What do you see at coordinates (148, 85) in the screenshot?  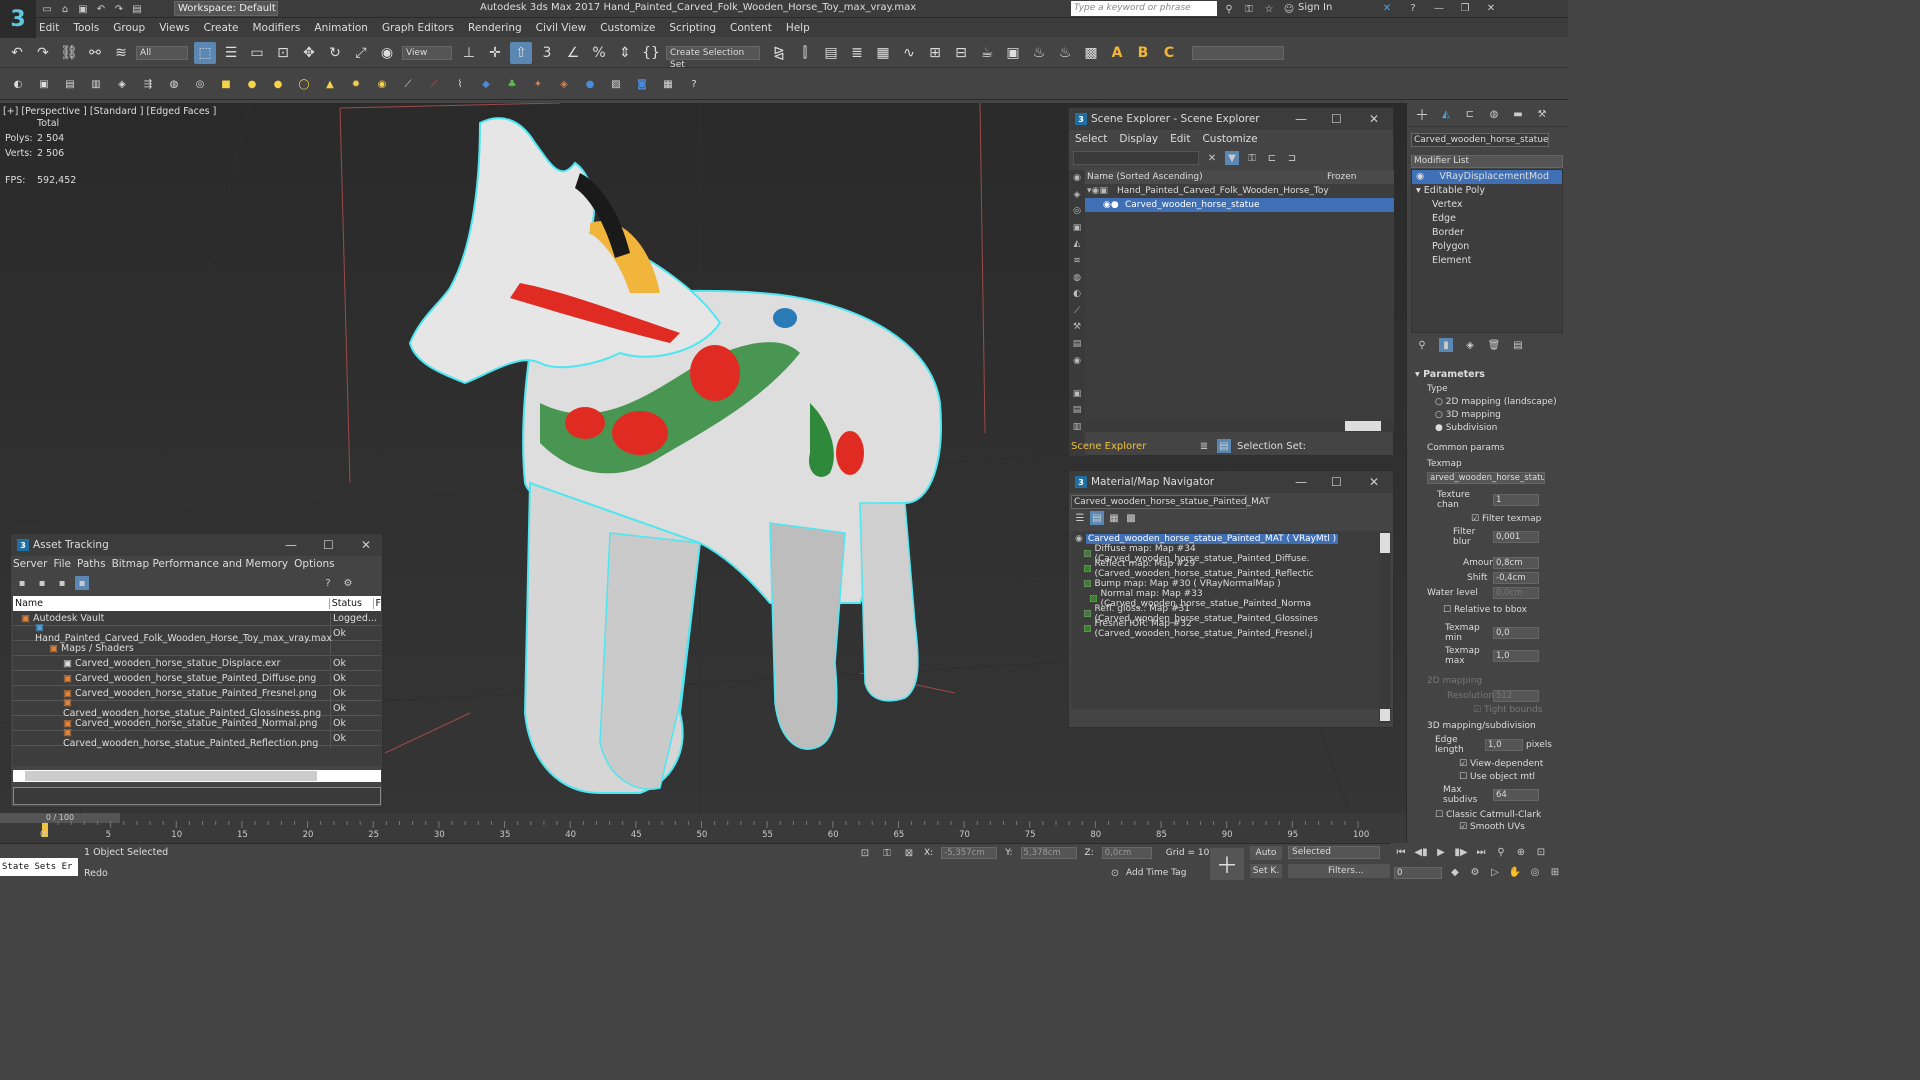 I see `layer-freeze-icon: ⇶` at bounding box center [148, 85].